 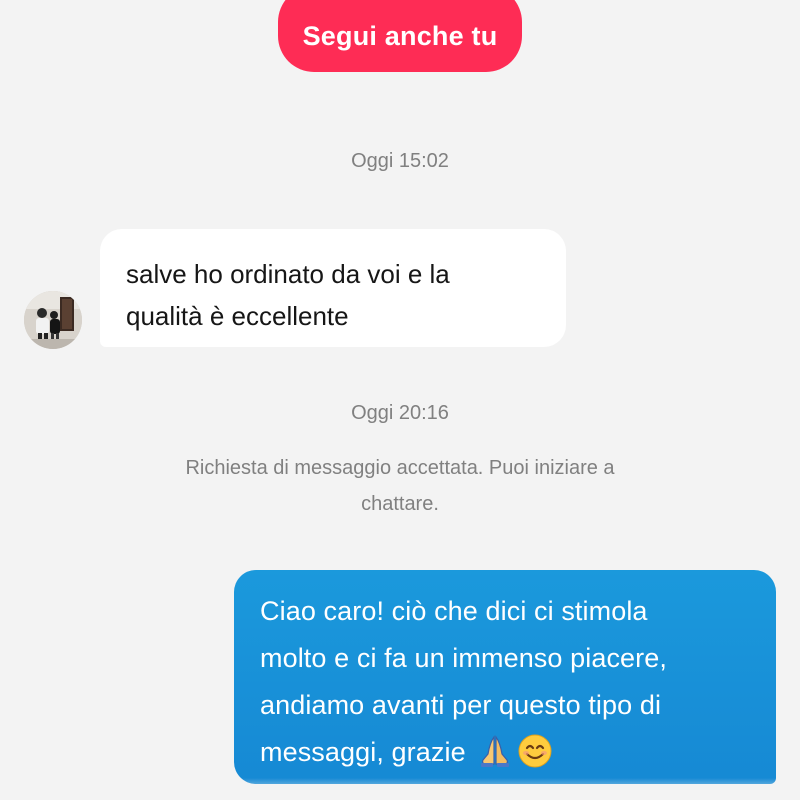 I want to click on bottom-fade-overlay, so click(x=400, y=789).